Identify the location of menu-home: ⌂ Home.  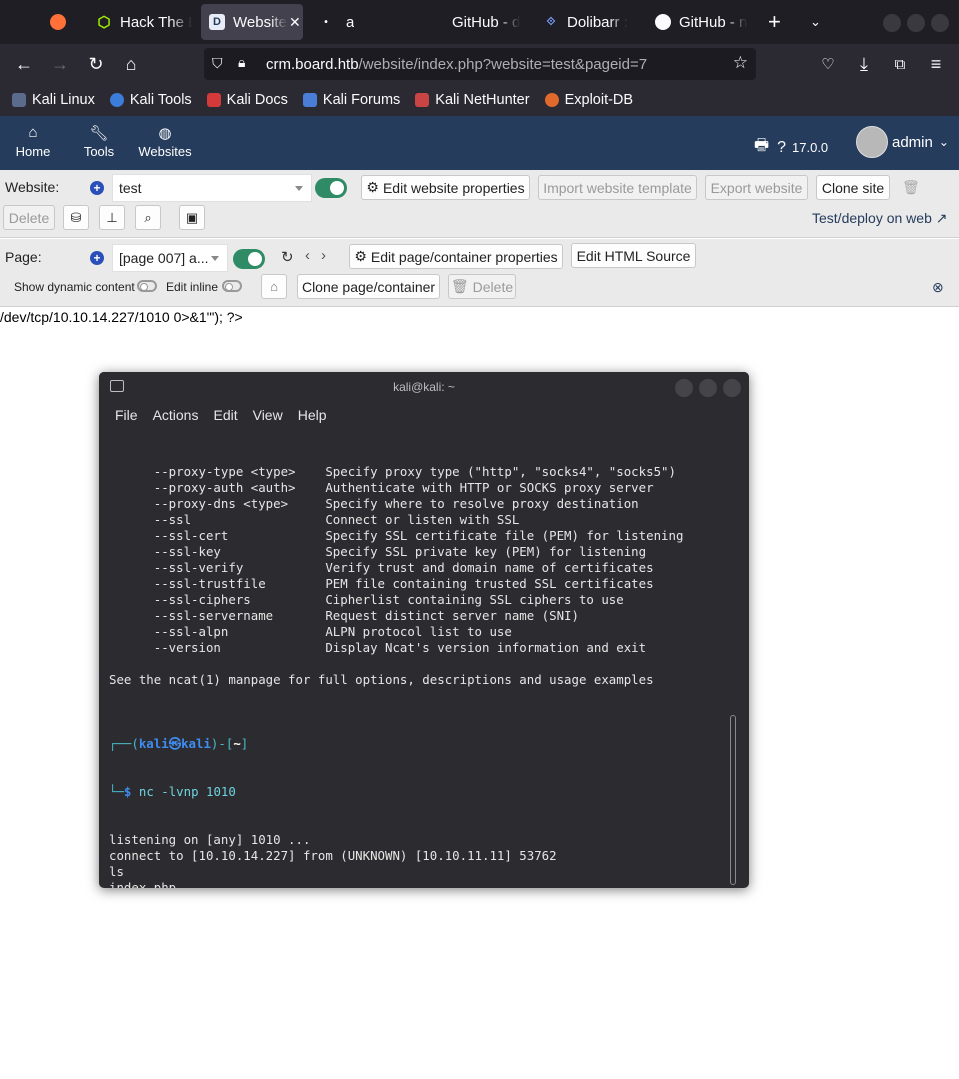
(33, 141).